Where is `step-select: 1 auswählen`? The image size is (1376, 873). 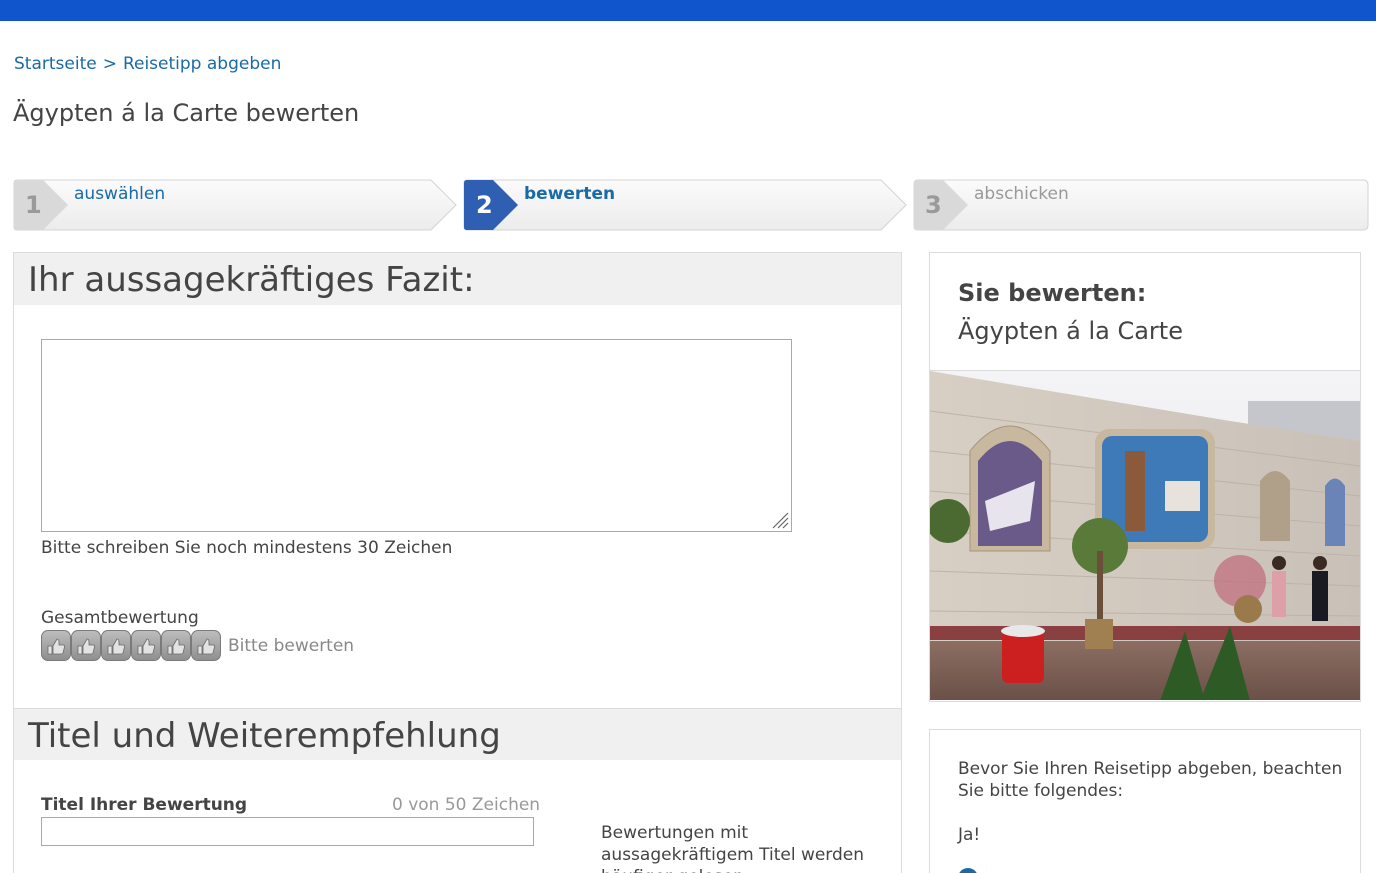 step-select: 1 auswählen is located at coordinates (235, 205).